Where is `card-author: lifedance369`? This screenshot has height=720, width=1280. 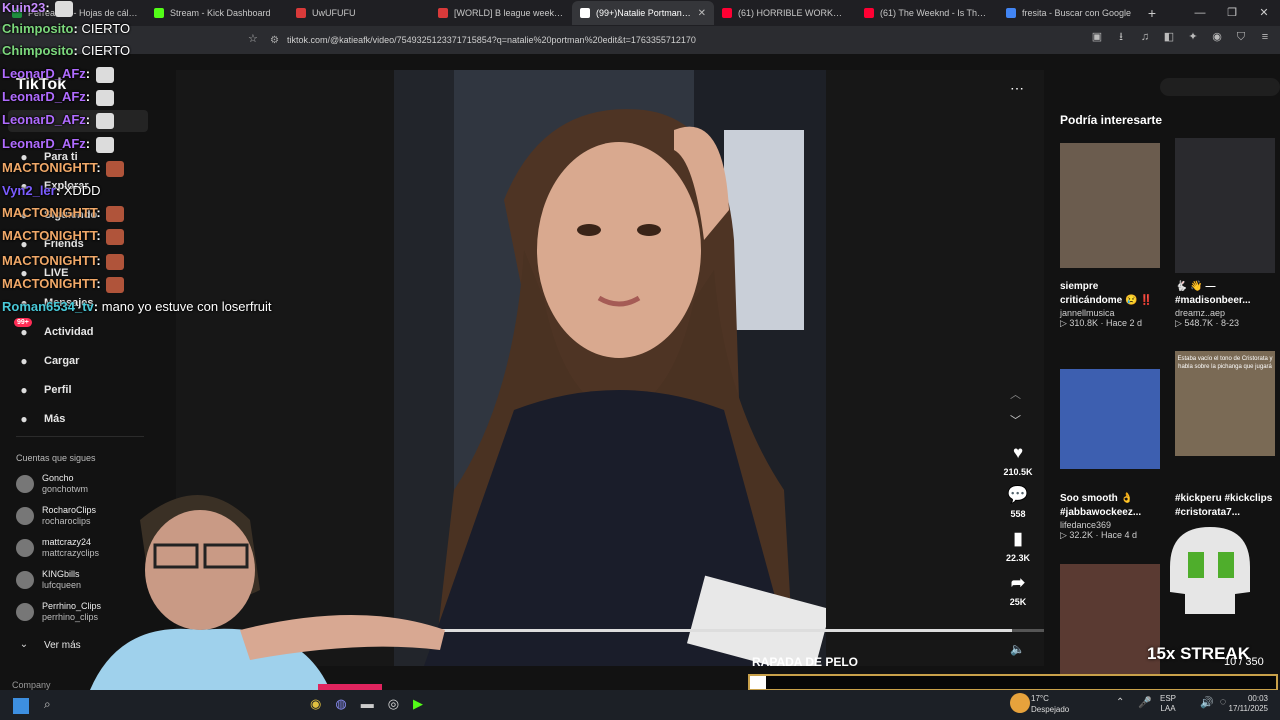 card-author: lifedance369 is located at coordinates (1110, 525).